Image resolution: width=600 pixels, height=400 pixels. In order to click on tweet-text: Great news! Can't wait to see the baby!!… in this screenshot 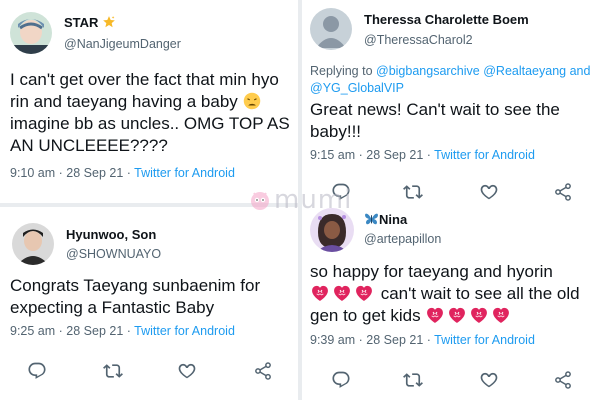, I will do `click(435, 120)`.